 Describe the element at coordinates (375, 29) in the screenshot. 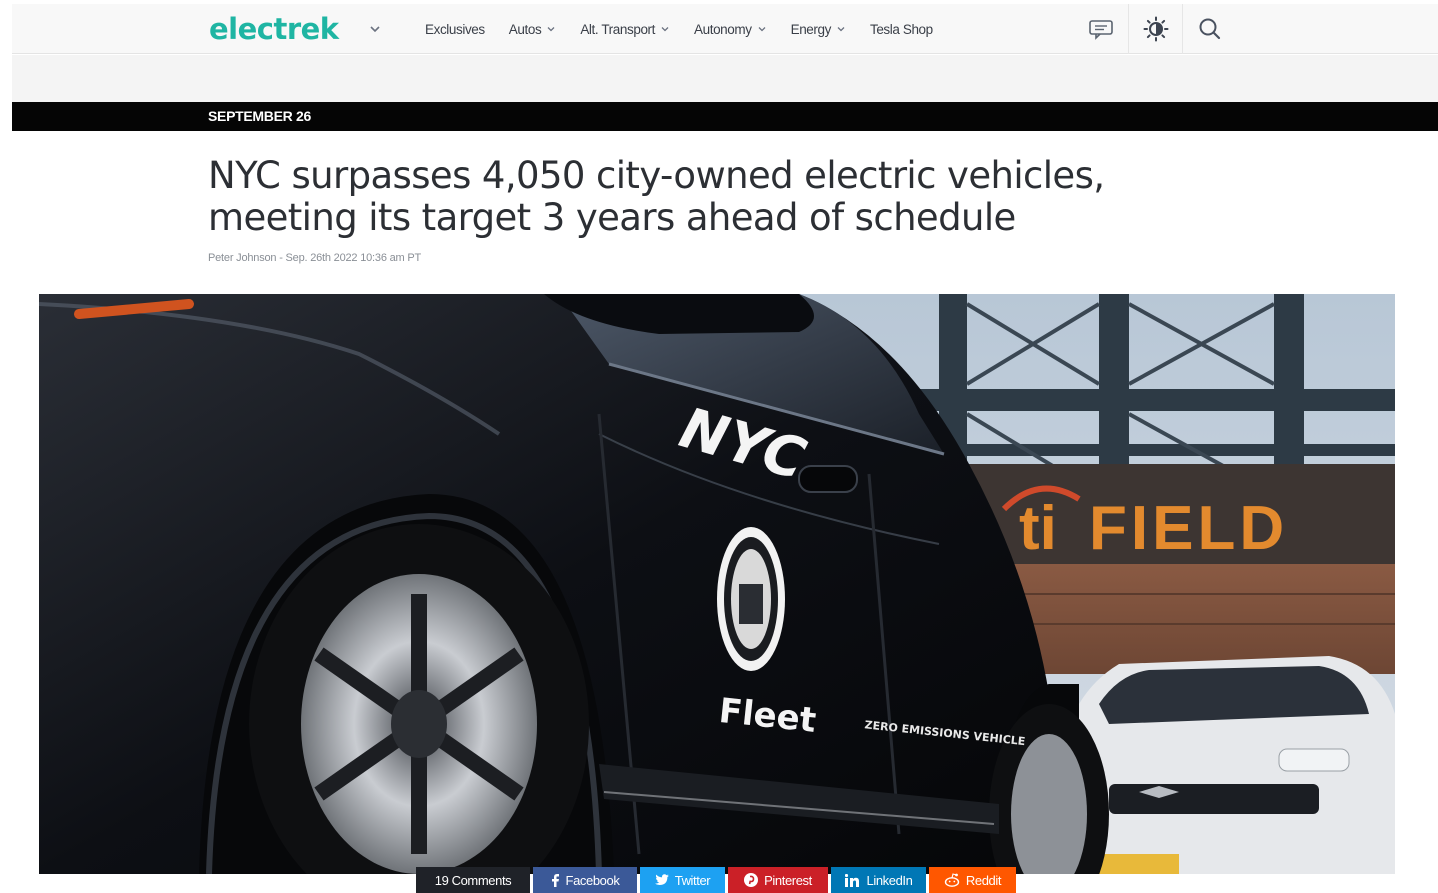

I see `sites-menu-chevron-down-icon` at that location.